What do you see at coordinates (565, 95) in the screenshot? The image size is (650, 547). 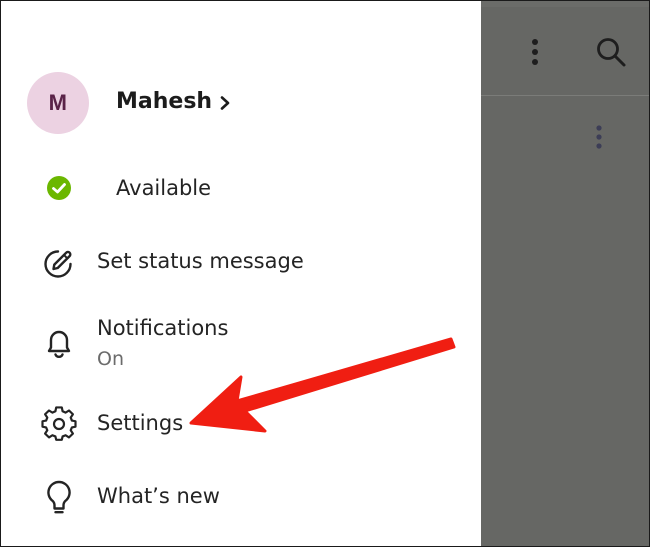 I see `background-header-divider` at bounding box center [565, 95].